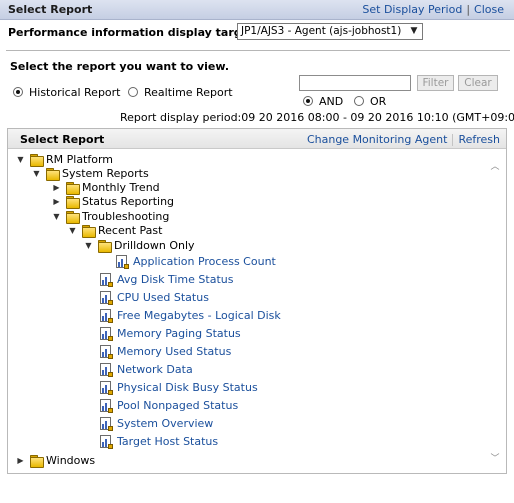  I want to click on tree-label: Troubleshooting, so click(125, 216).